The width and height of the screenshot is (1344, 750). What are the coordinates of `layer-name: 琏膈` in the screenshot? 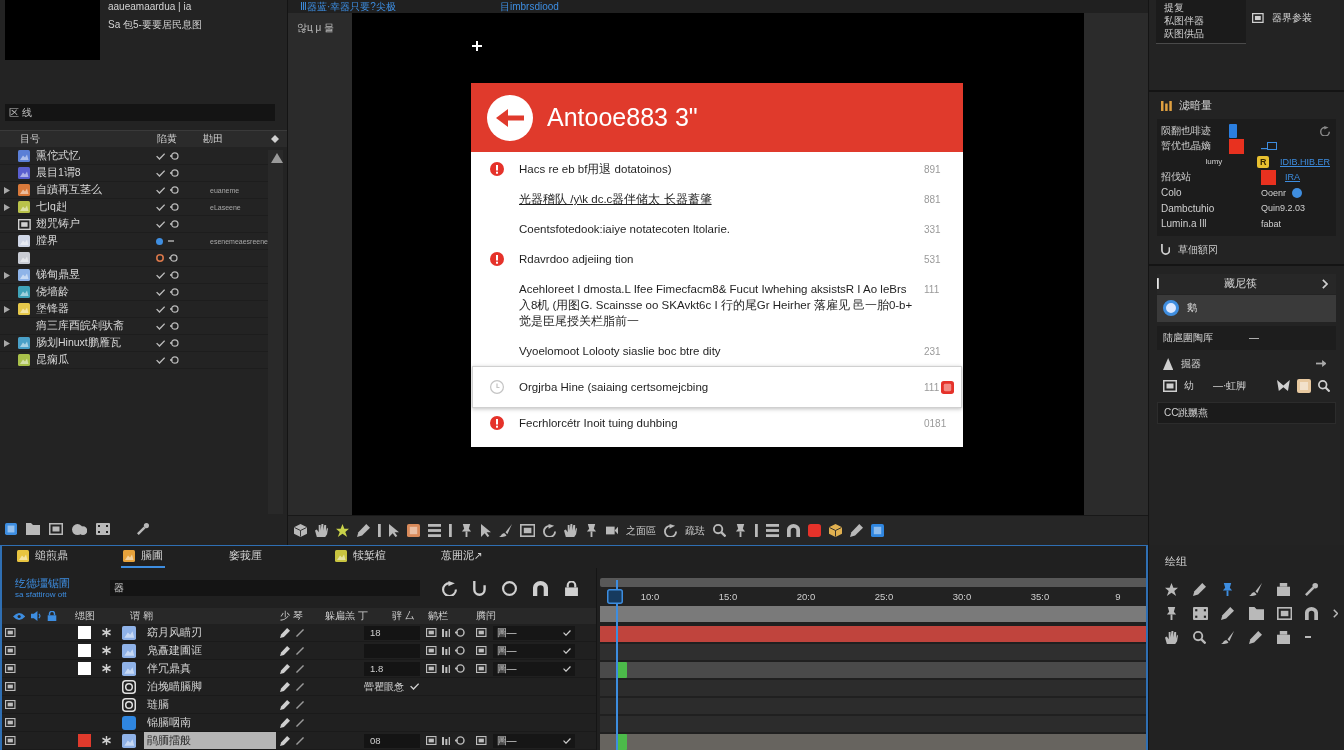 It's located at (210, 704).